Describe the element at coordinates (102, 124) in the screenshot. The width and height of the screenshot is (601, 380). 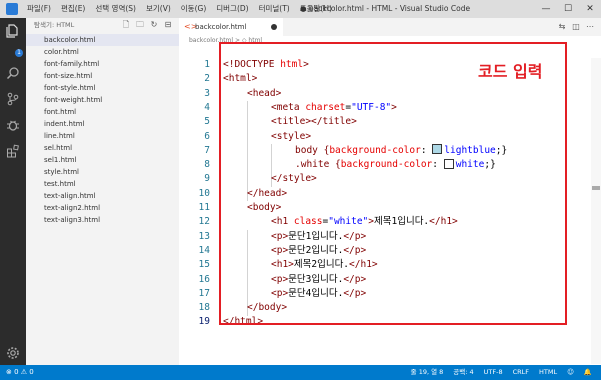
I see `file-item: indent.html` at that location.